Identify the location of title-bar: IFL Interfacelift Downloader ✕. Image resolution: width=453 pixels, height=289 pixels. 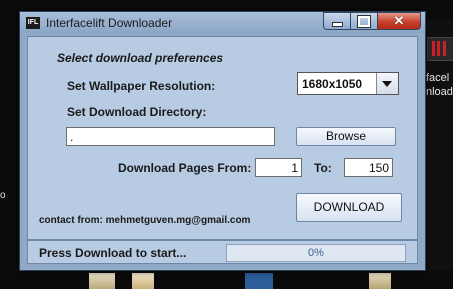
(222, 22).